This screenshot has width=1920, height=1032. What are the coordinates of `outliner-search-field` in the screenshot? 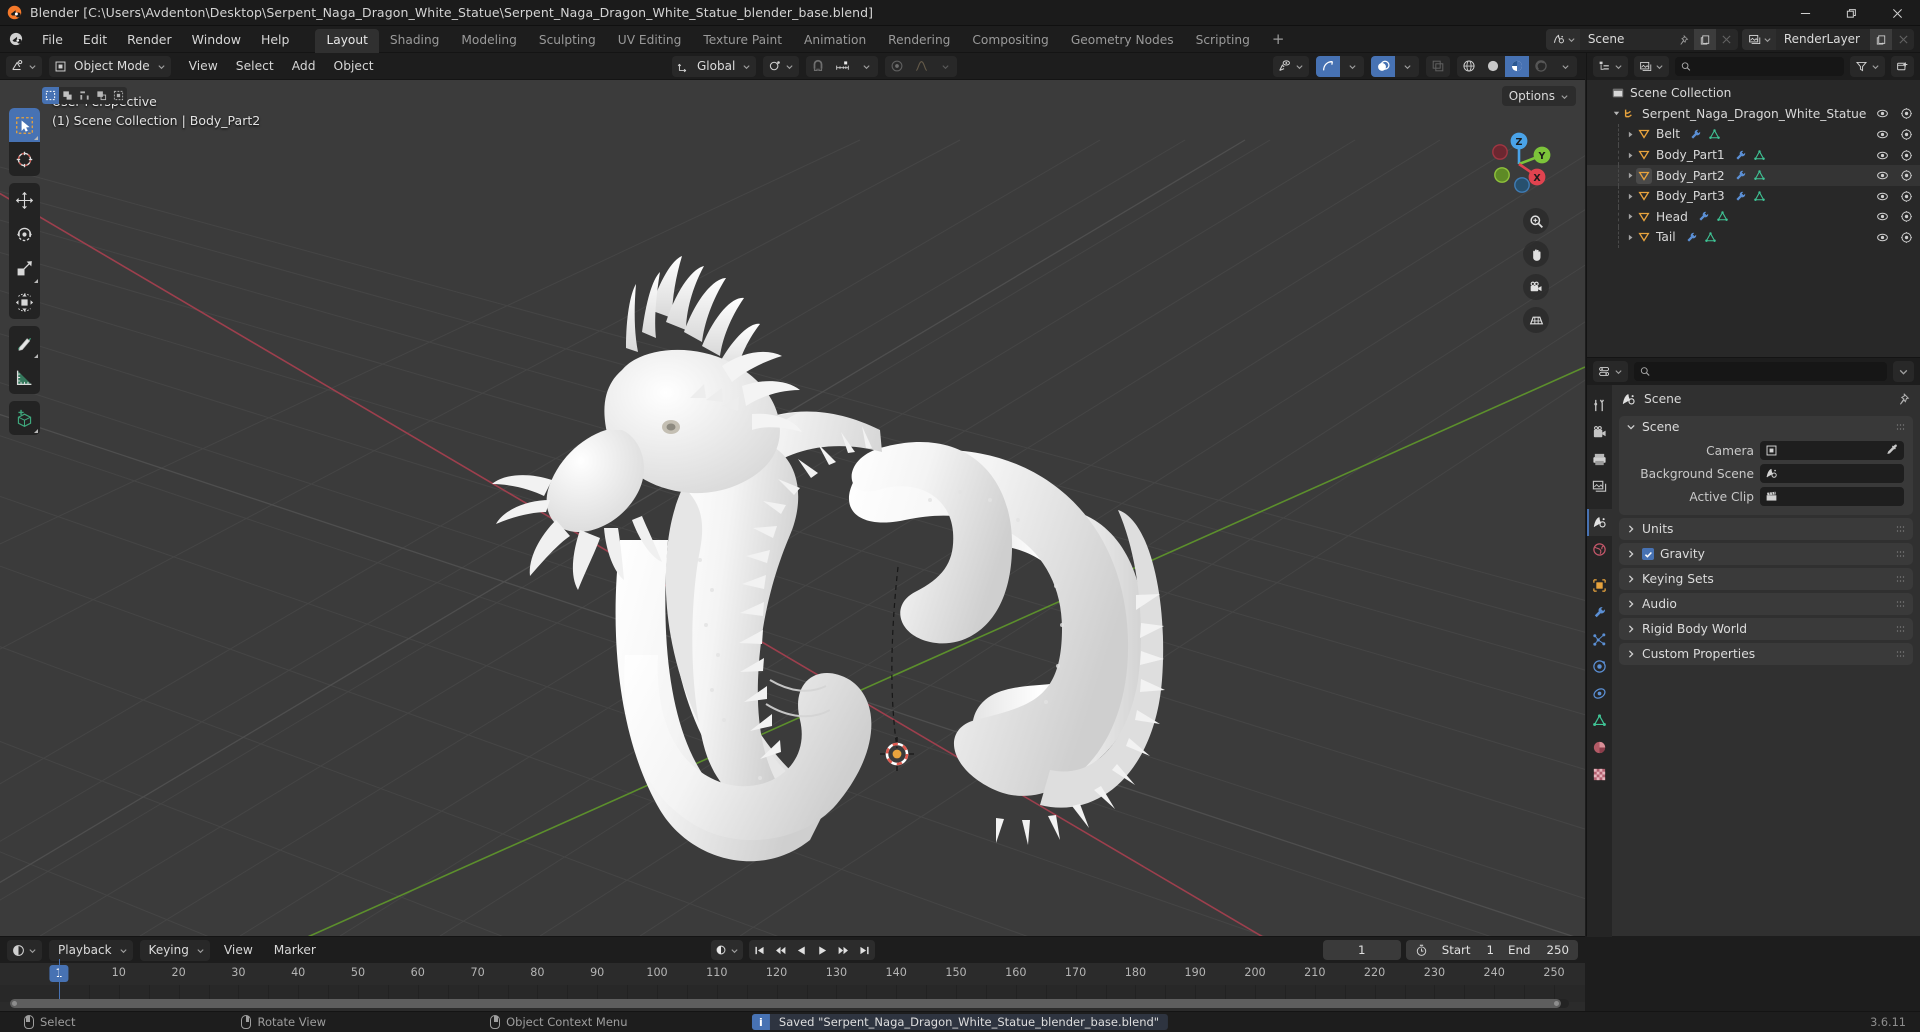 It's located at (1766, 66).